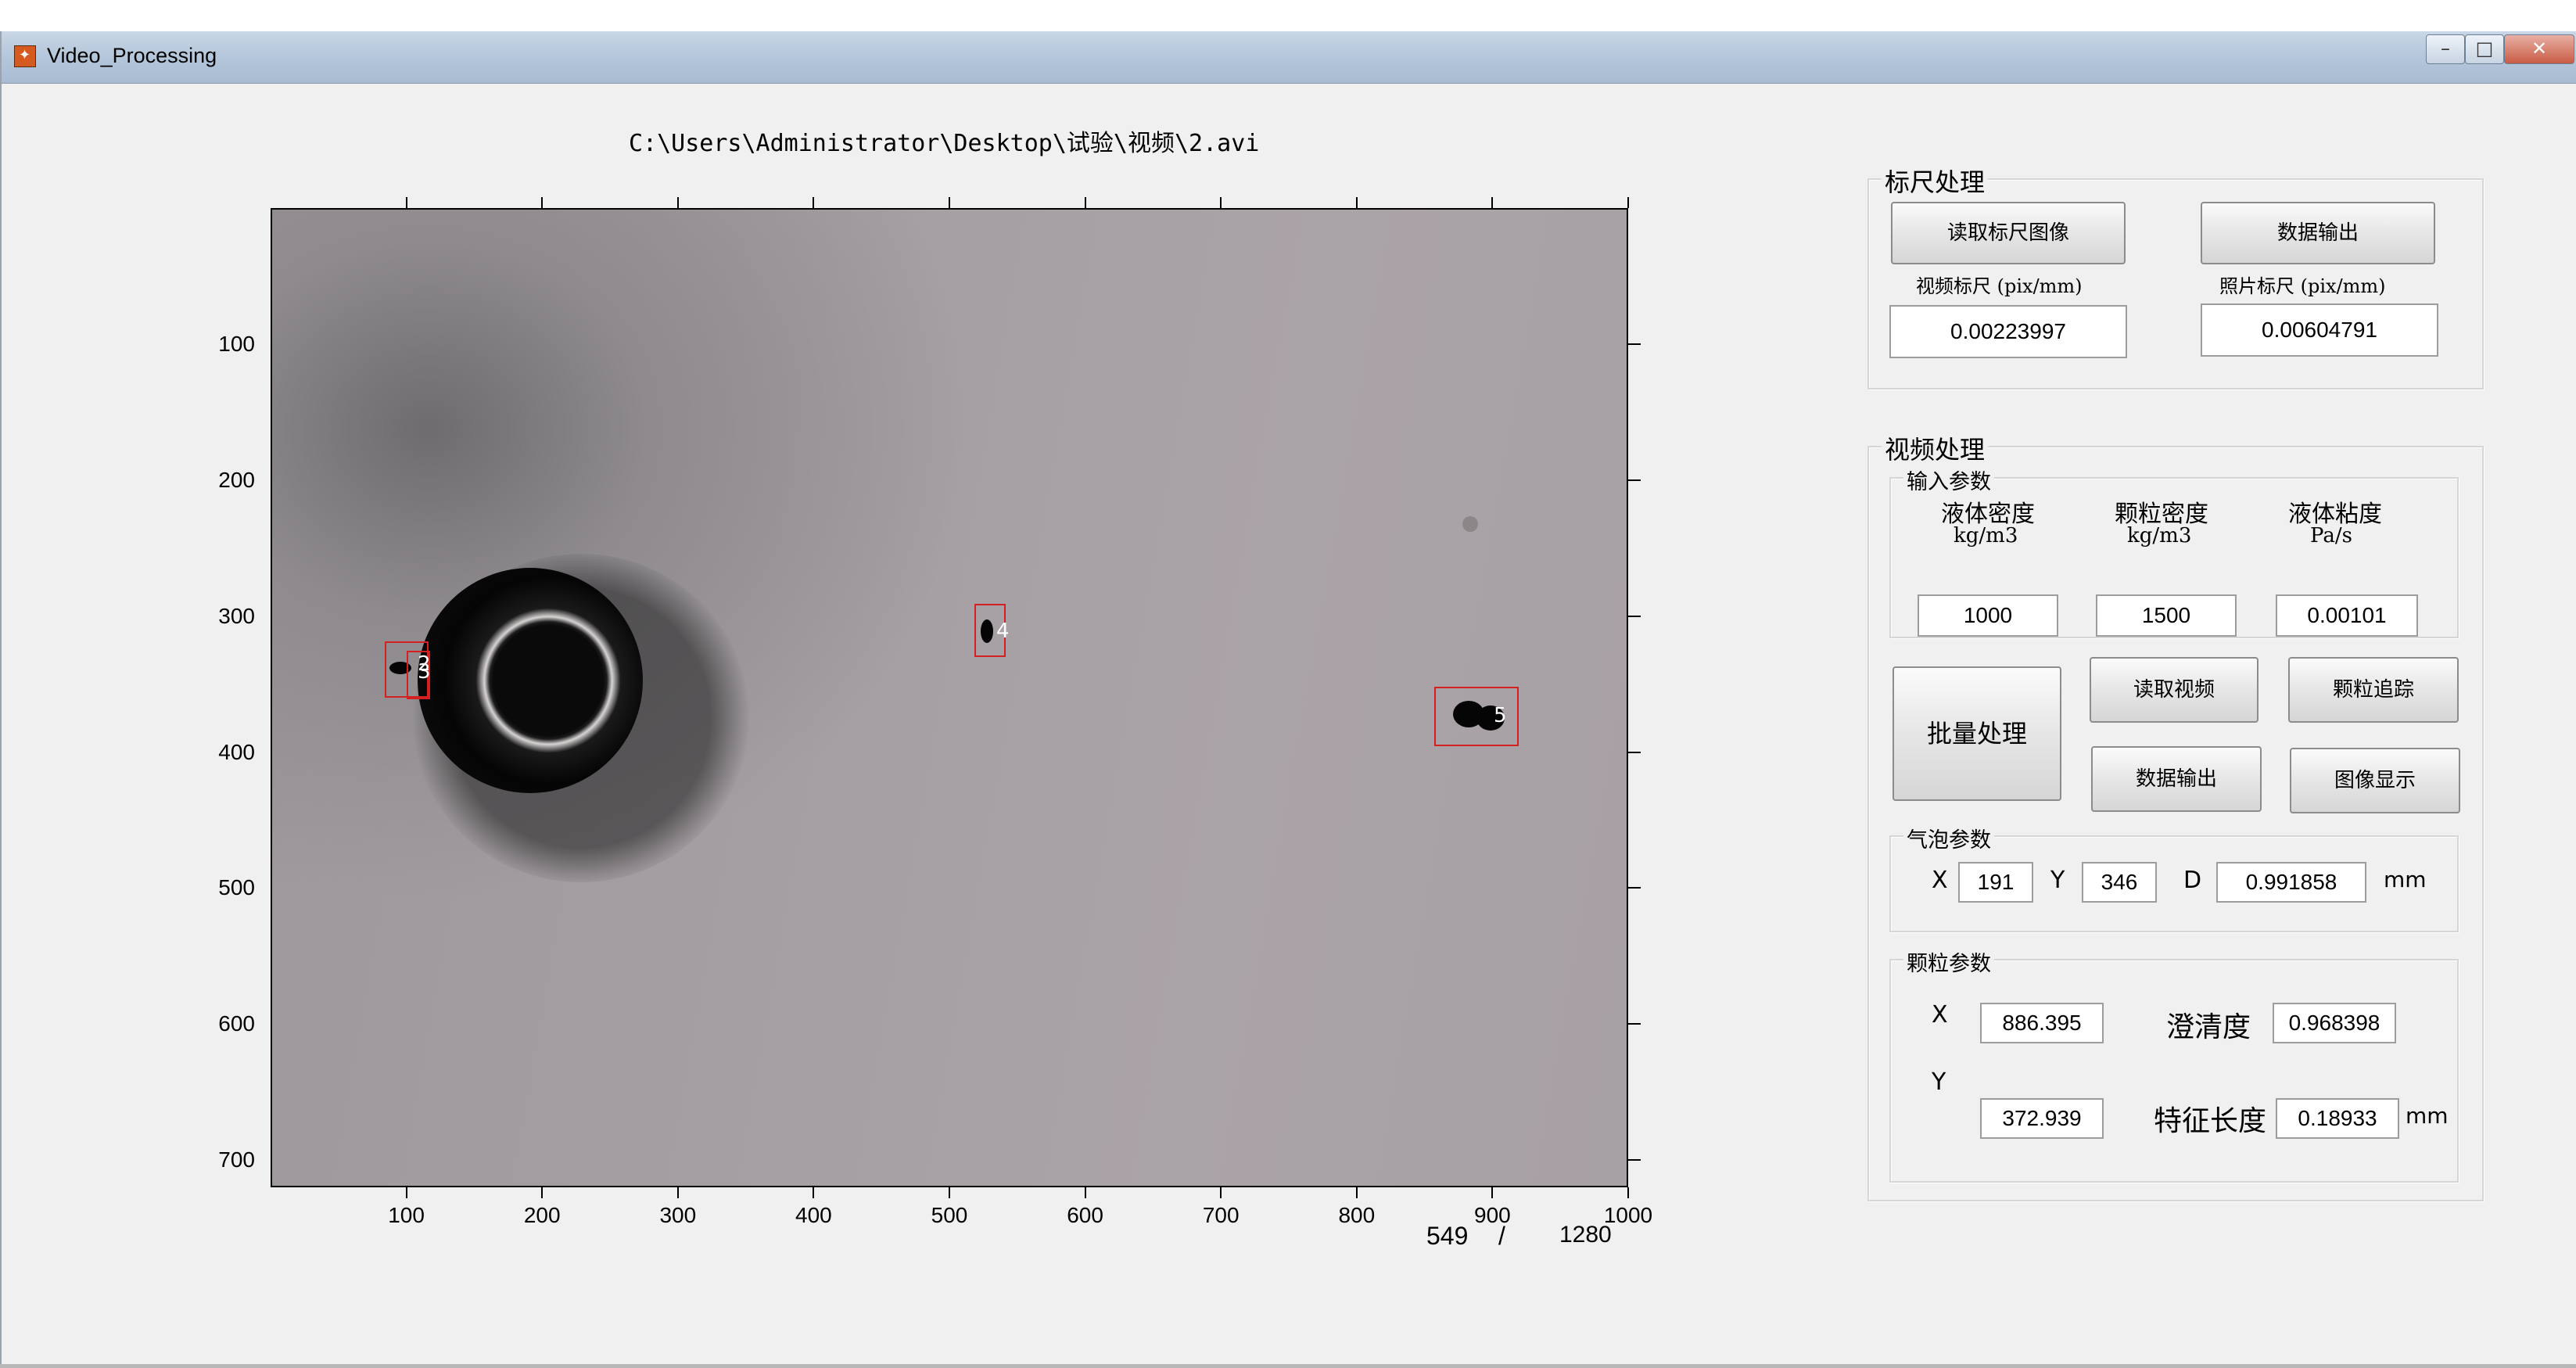 The width and height of the screenshot is (2576, 1368). I want to click on photo-scale-field: 0.00604791, so click(2319, 330).